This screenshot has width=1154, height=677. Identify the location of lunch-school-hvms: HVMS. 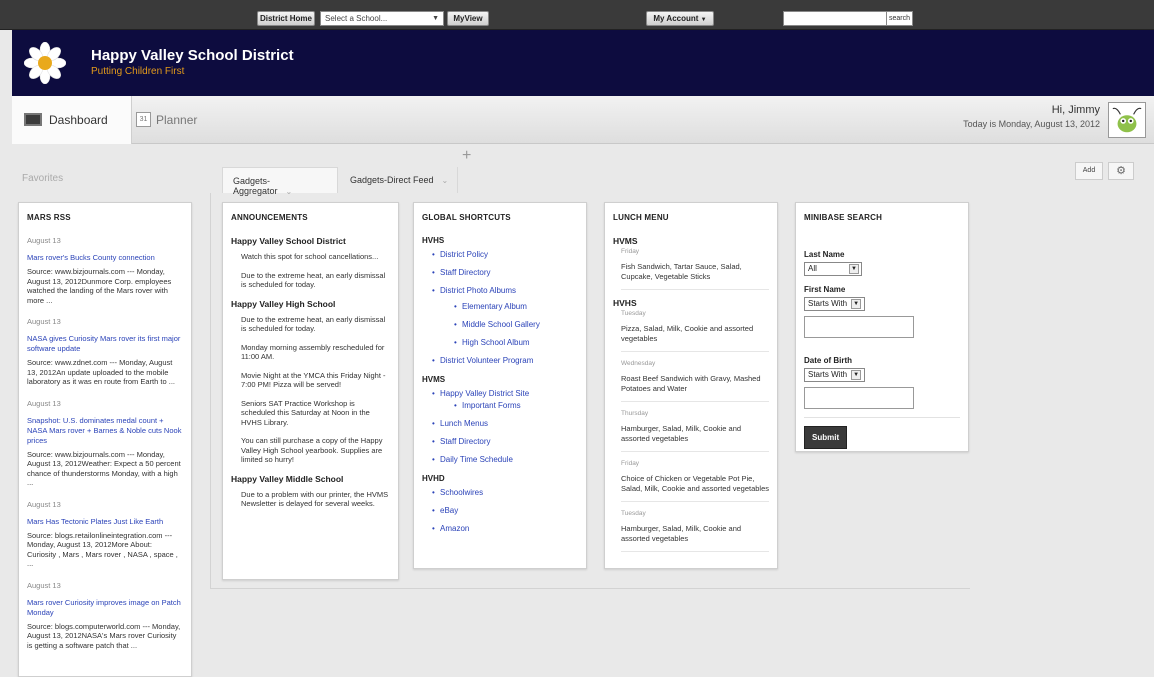
(625, 241).